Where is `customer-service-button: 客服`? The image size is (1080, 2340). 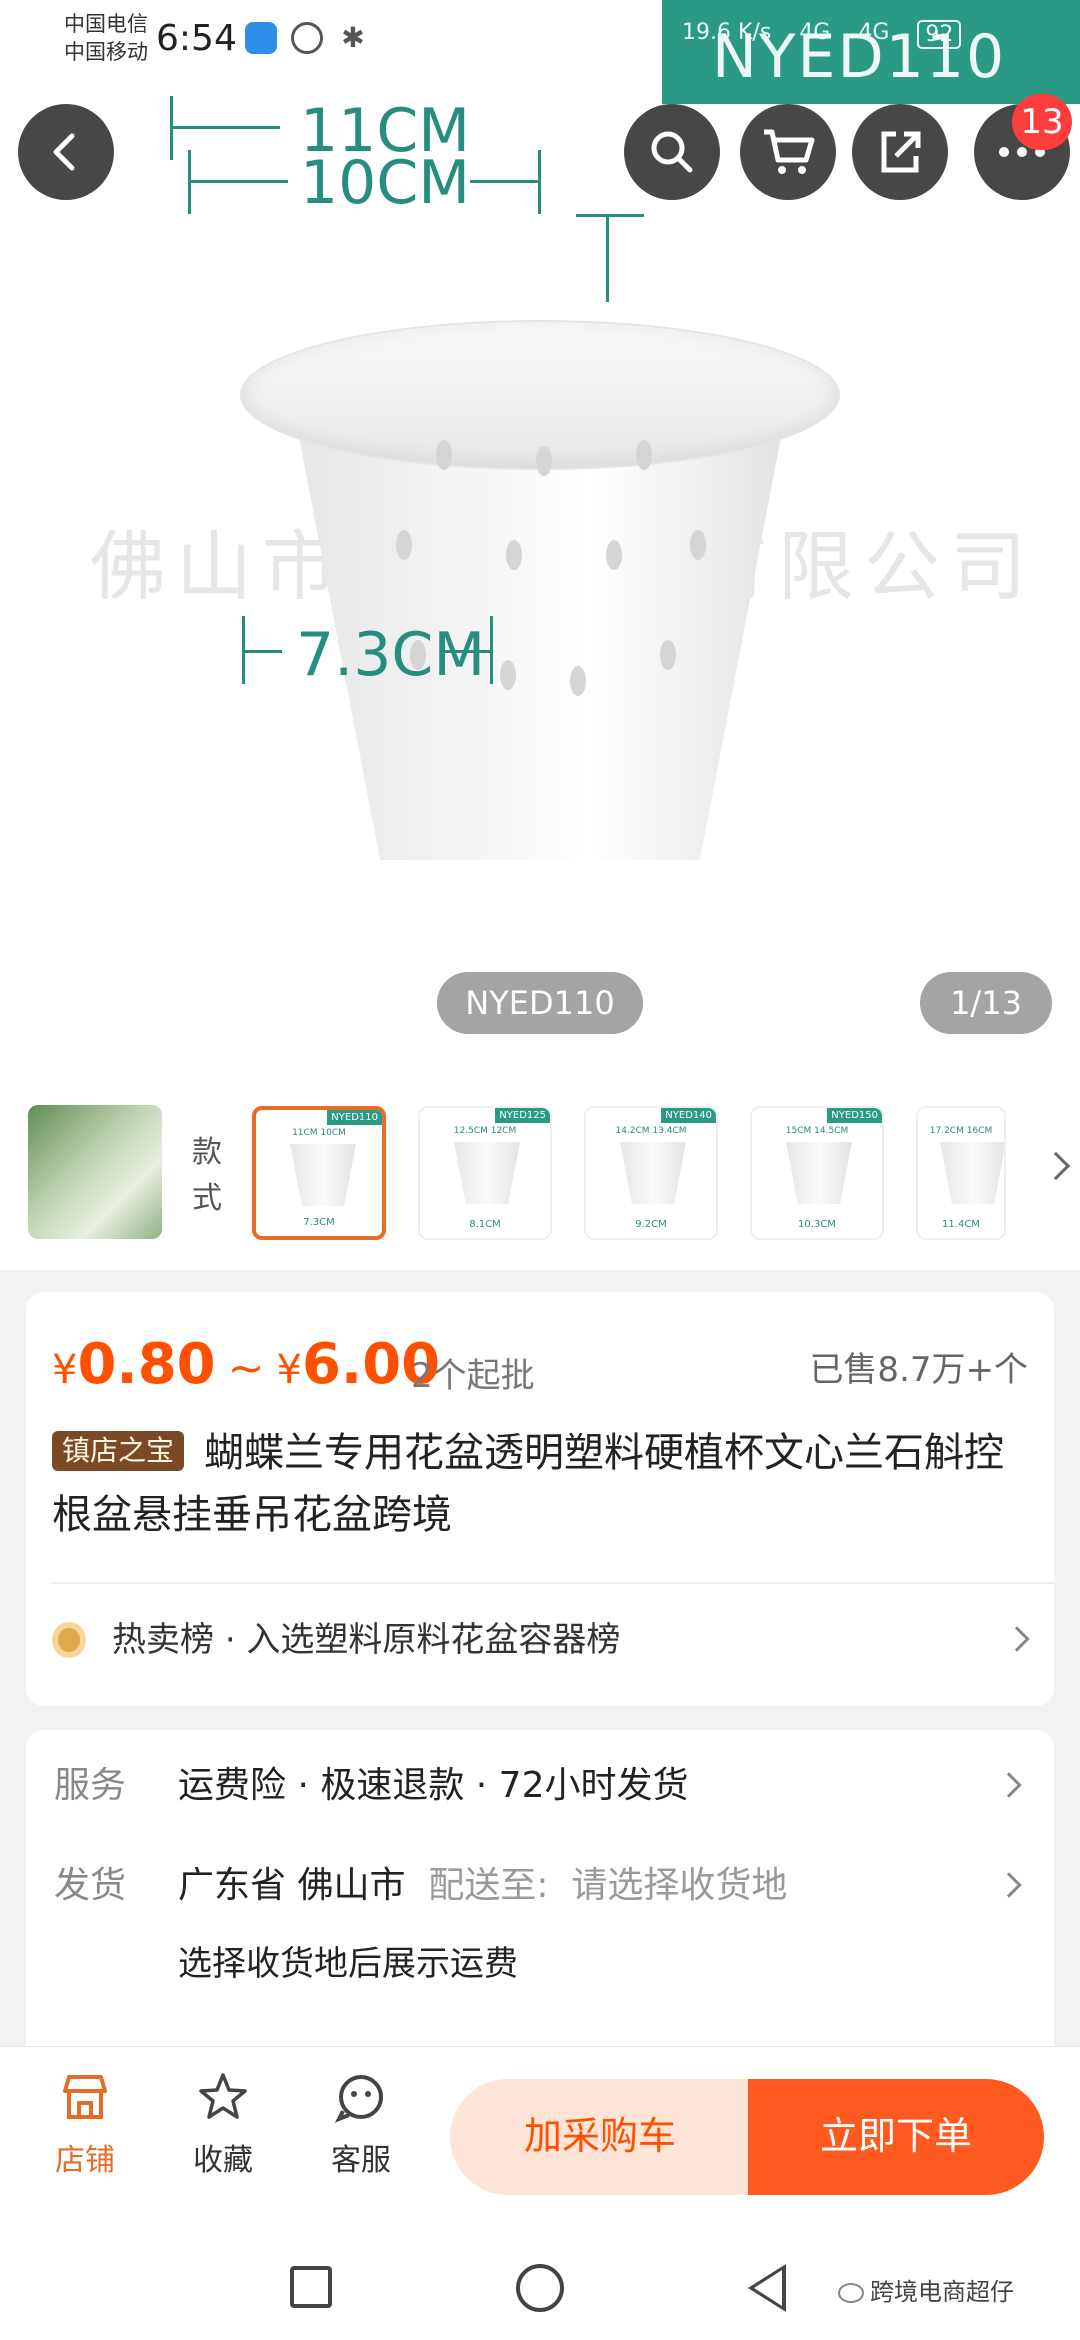 customer-service-button: 客服 is located at coordinates (361, 2124).